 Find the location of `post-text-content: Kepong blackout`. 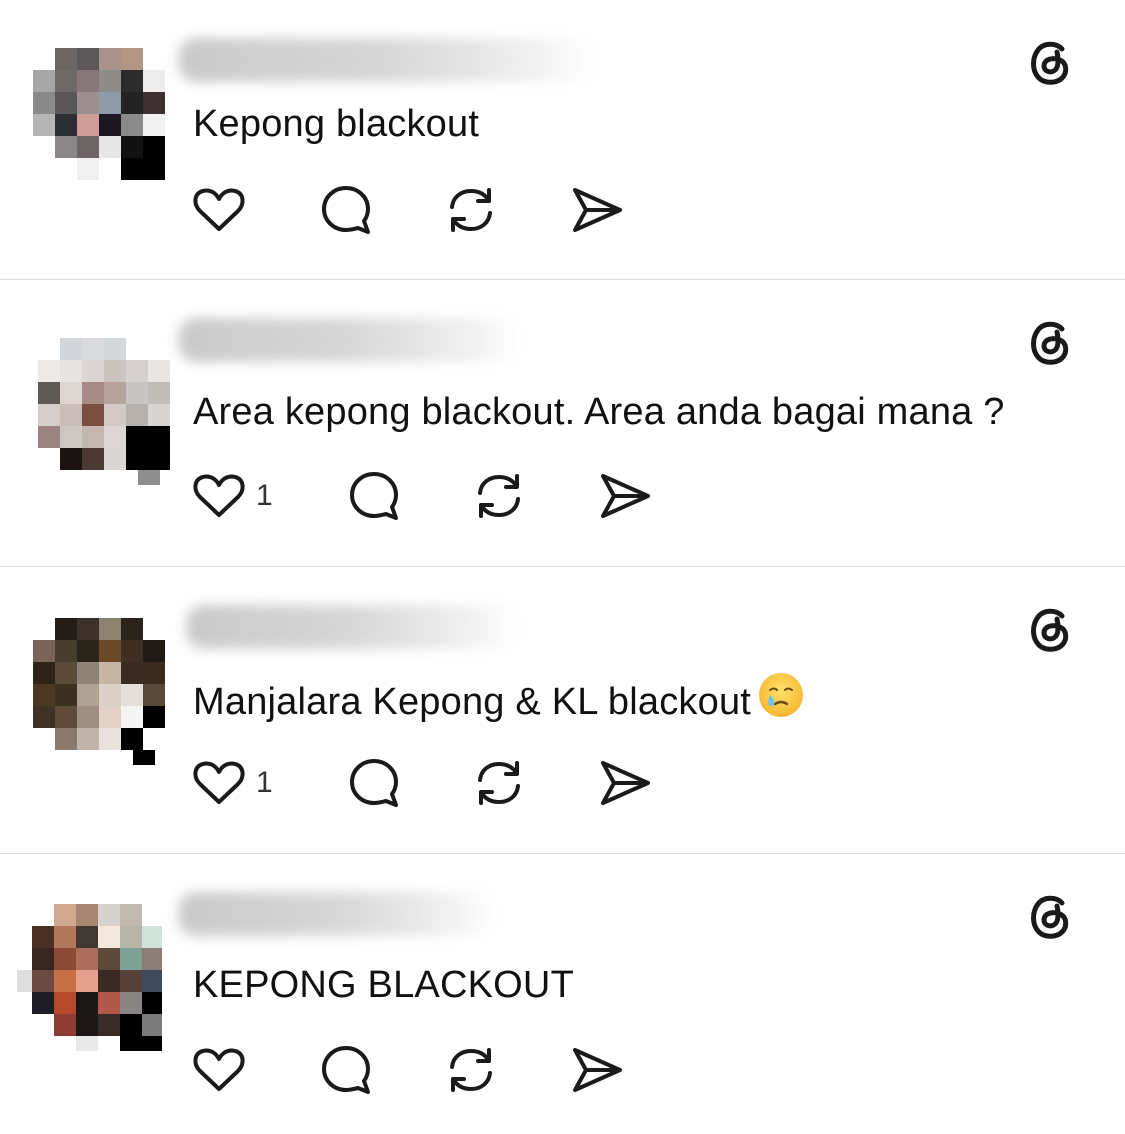

post-text-content: Kepong blackout is located at coordinates (336, 124).